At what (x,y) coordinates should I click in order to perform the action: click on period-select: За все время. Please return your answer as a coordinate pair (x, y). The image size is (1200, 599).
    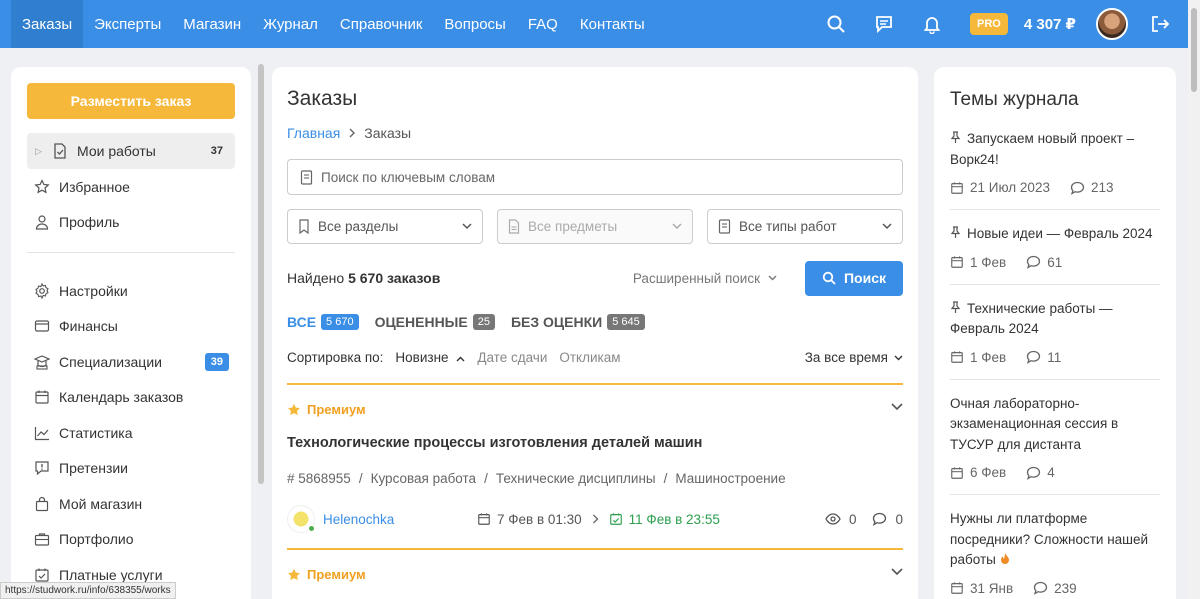
    Looking at the image, I should click on (854, 357).